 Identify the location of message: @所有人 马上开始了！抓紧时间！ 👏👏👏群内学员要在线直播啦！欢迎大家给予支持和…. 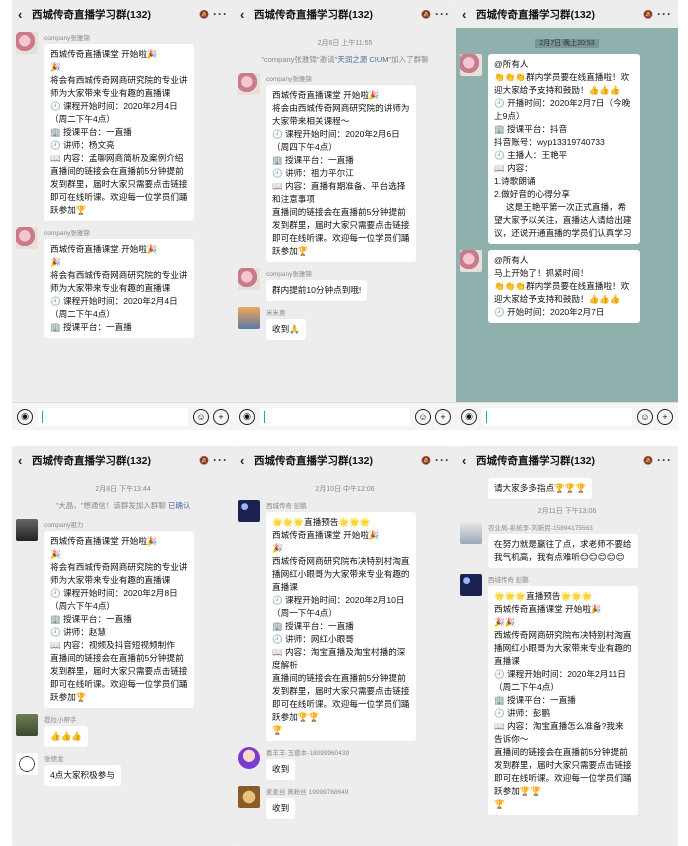
(567, 286).